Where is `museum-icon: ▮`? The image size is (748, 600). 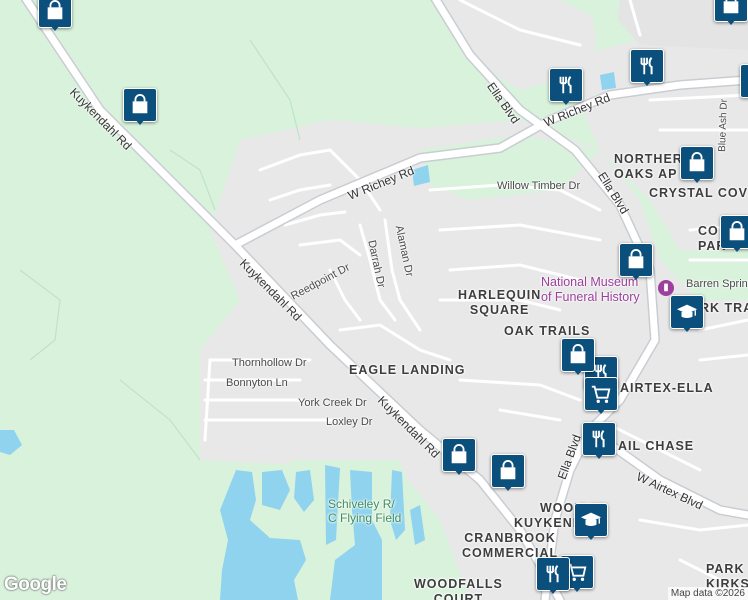 museum-icon: ▮ is located at coordinates (666, 288).